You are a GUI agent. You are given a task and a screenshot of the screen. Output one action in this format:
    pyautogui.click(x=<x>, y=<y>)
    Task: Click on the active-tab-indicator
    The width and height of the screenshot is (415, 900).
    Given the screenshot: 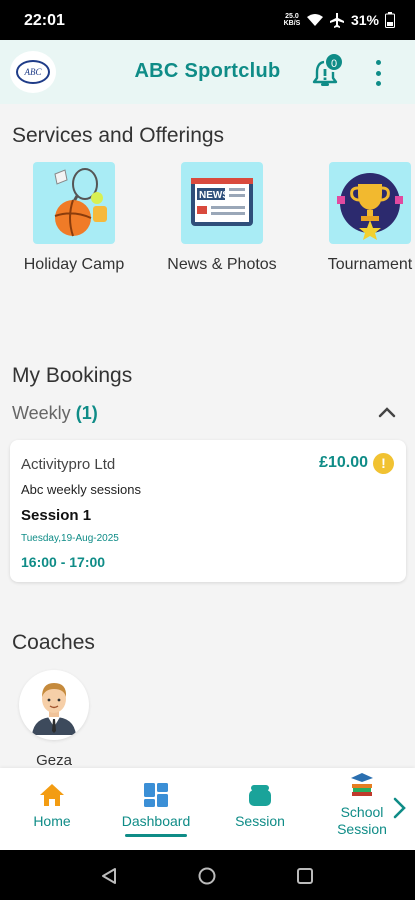 What is the action you would take?
    pyautogui.click(x=156, y=835)
    